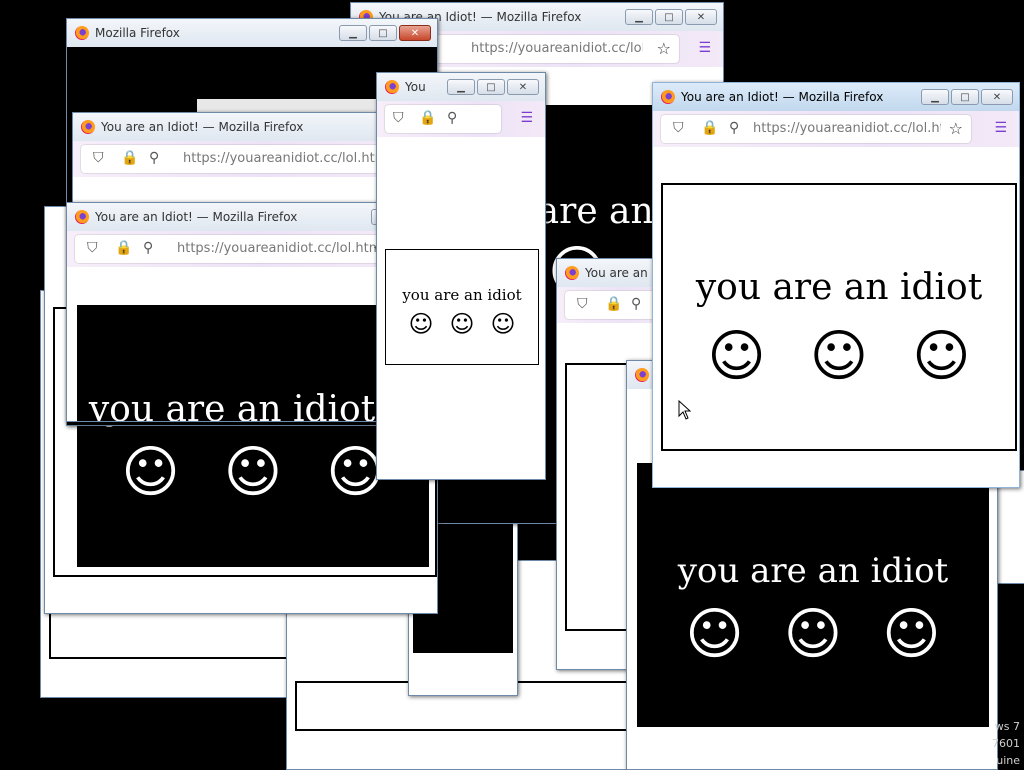  I want to click on watermark-line-2: 7601, so click(1006, 743).